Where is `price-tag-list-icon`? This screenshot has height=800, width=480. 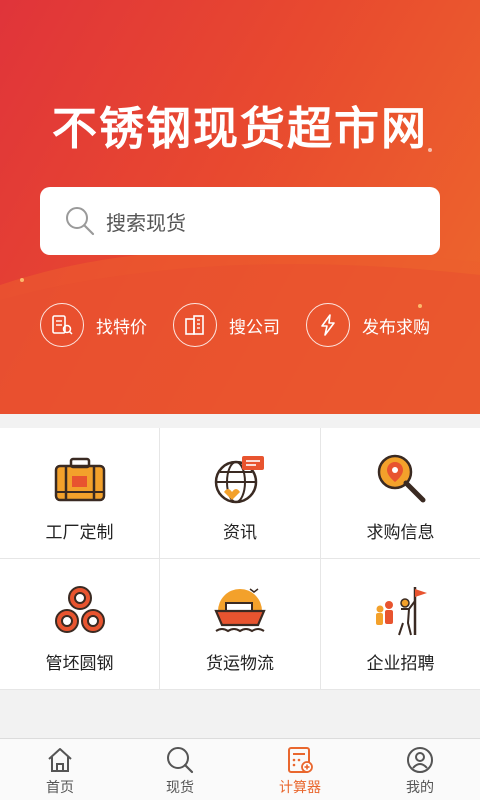
price-tag-list-icon is located at coordinates (62, 325).